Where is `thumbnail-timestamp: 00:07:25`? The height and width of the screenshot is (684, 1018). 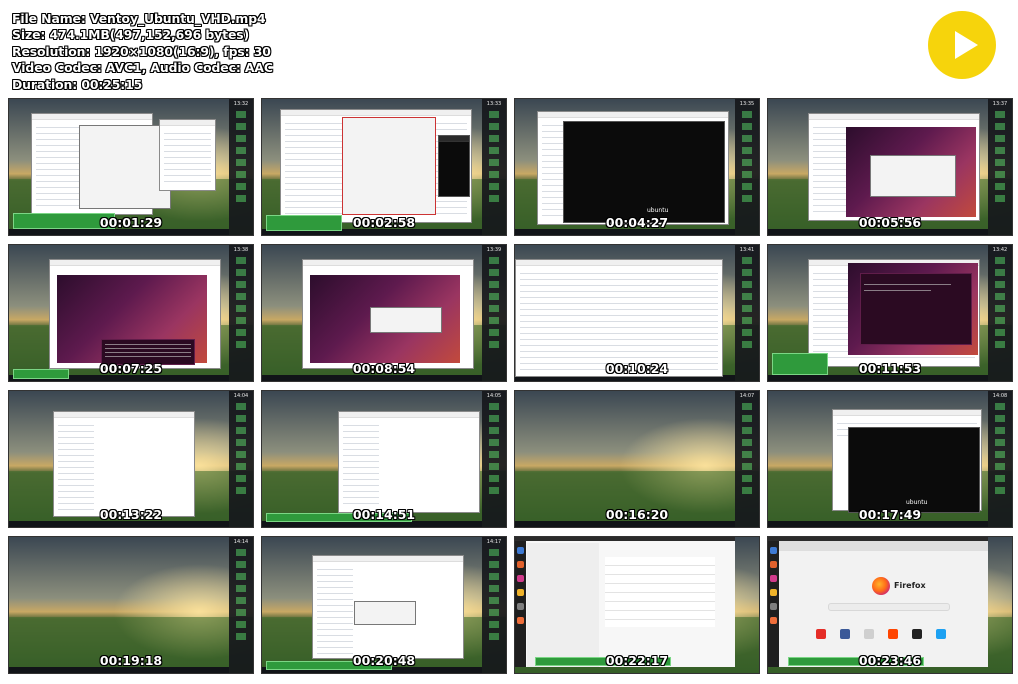 thumbnail-timestamp: 00:07:25 is located at coordinates (131, 368).